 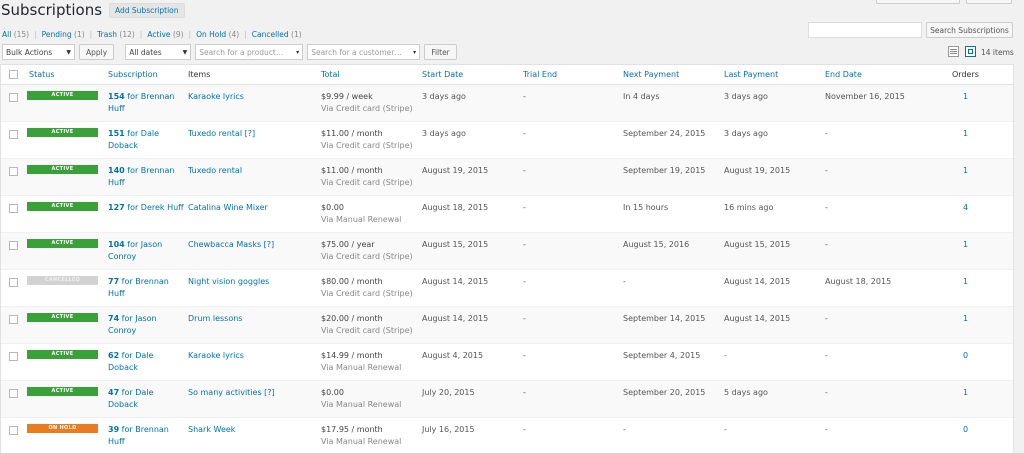 I want to click on last-payment: -, so click(x=725, y=355).